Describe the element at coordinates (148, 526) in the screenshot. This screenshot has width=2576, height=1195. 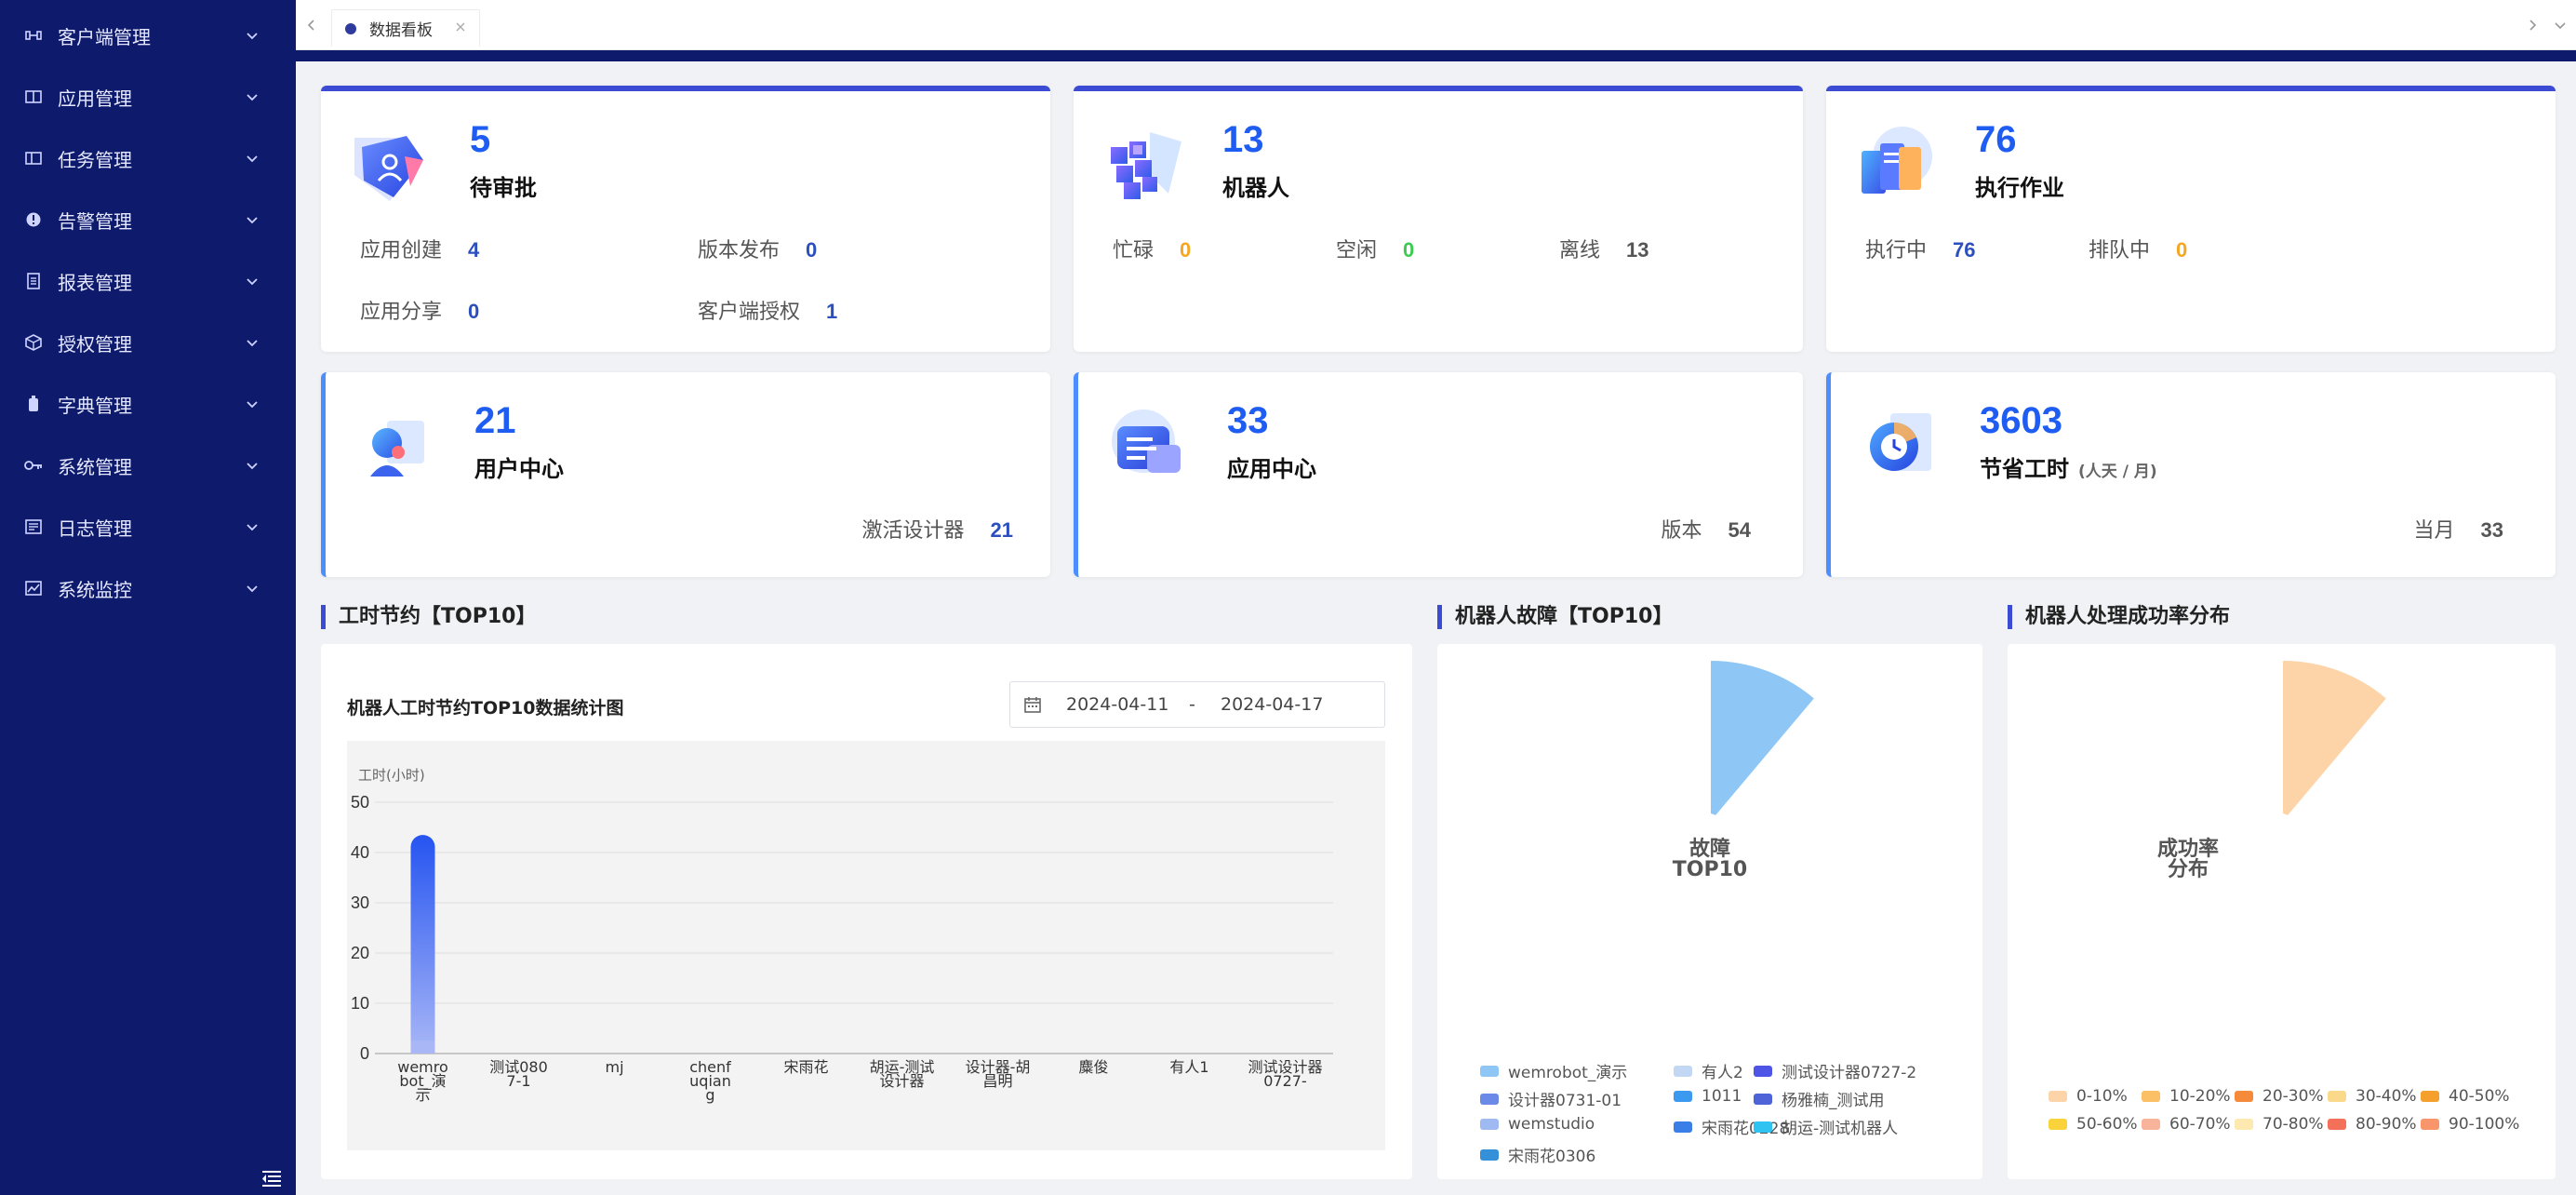
I see `sidebar-item-logs: 日志管理` at that location.